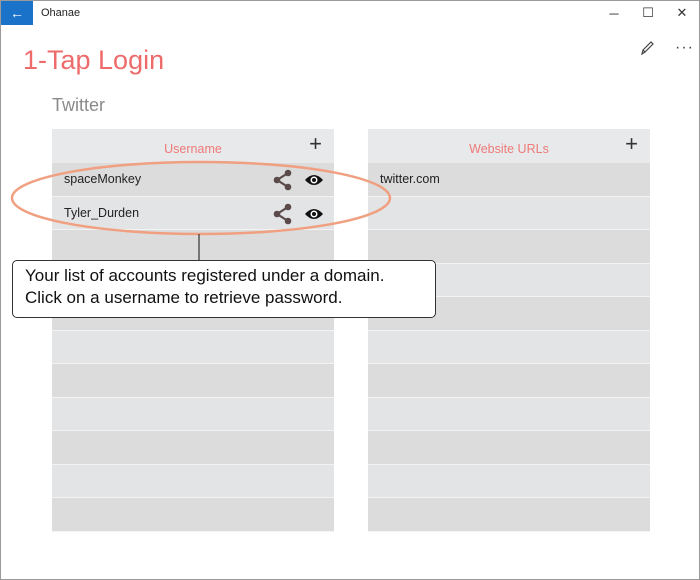  I want to click on username-row: Tyler_Durden, so click(193, 213).